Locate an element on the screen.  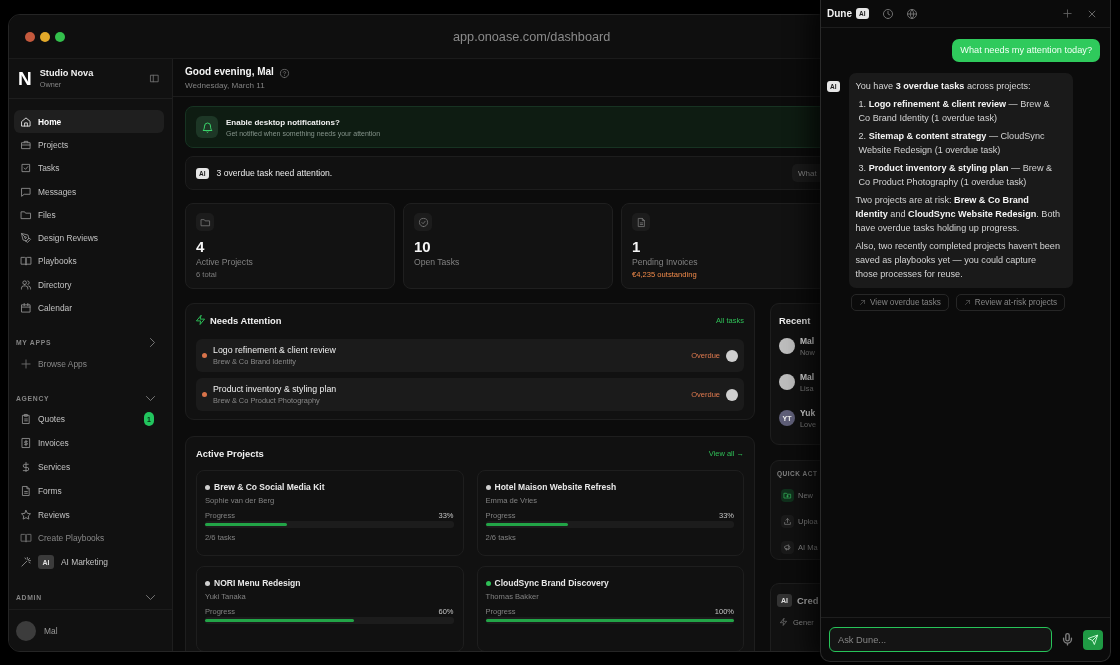
send-button is located at coordinates (1093, 639).